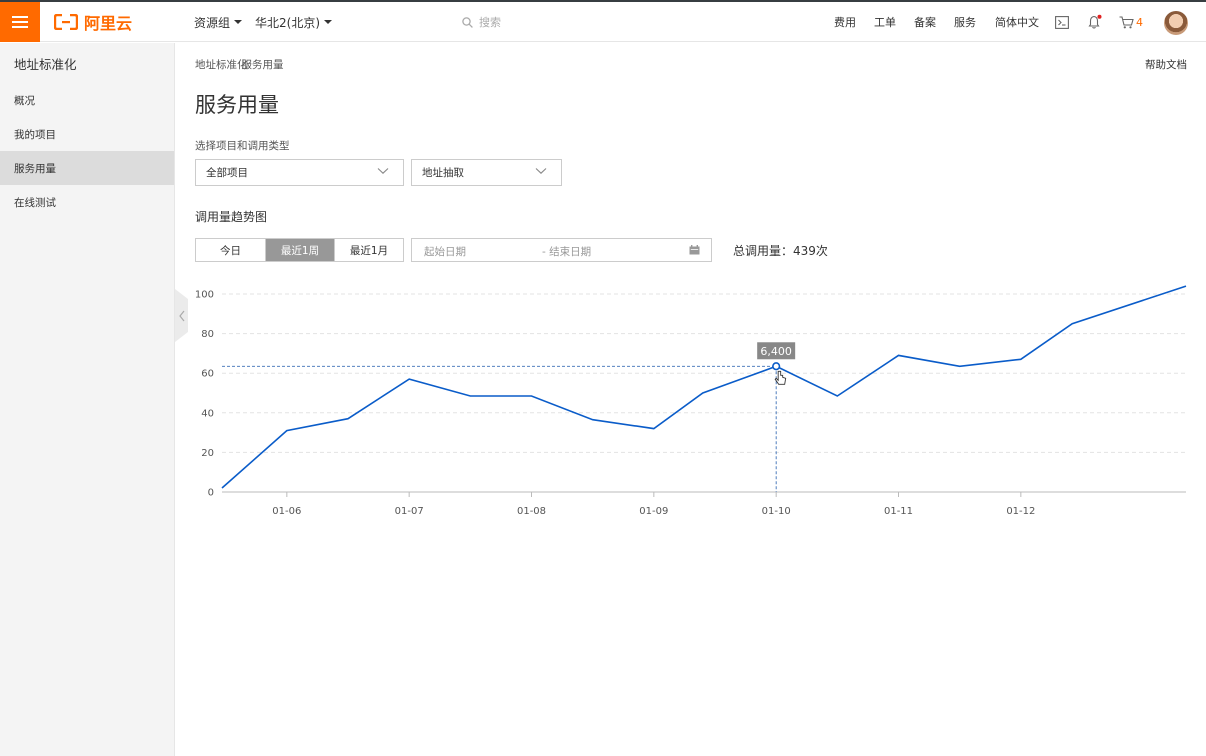  What do you see at coordinates (45, 64) in the screenshot?
I see `sidebar-title: 地址标准化` at bounding box center [45, 64].